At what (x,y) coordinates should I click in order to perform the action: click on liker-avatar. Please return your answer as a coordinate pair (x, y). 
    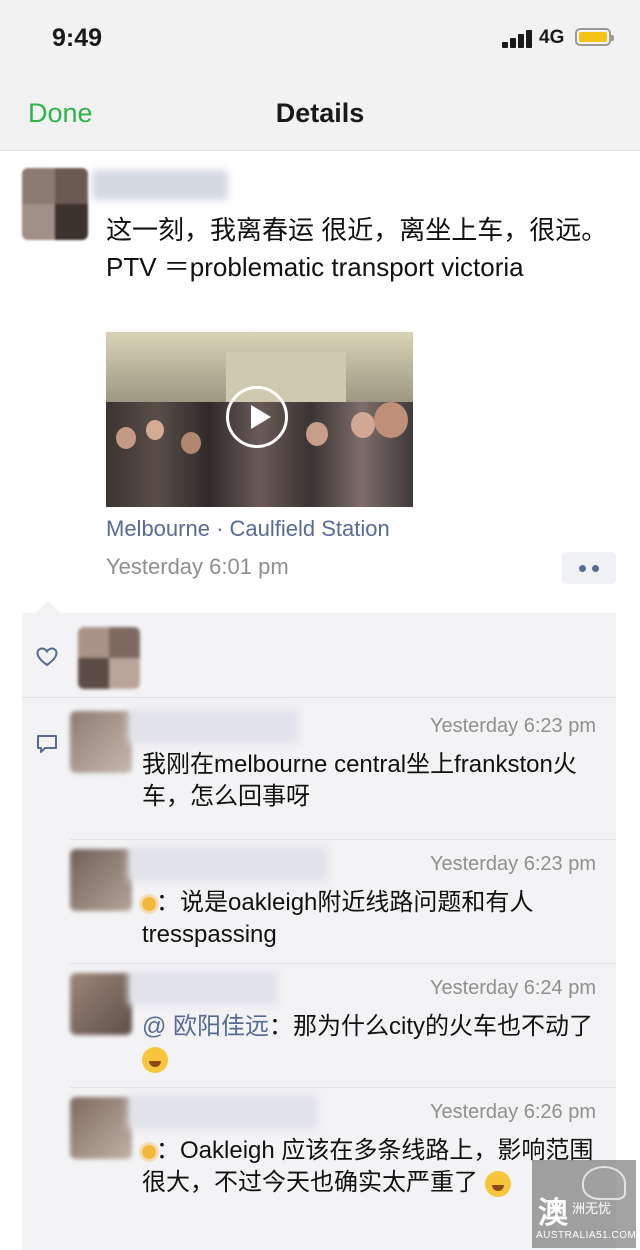
    Looking at the image, I should click on (109, 658).